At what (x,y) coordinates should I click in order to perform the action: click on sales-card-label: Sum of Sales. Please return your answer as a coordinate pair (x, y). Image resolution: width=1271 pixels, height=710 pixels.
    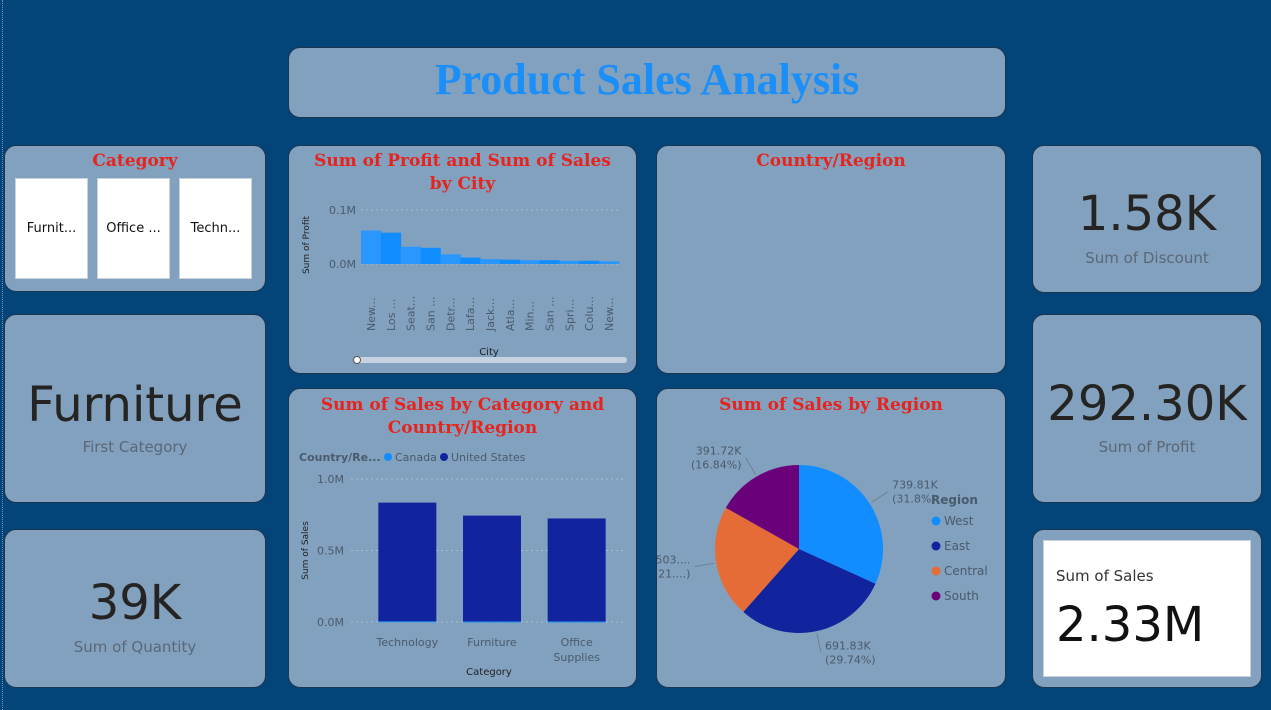
    Looking at the image, I should click on (1105, 576).